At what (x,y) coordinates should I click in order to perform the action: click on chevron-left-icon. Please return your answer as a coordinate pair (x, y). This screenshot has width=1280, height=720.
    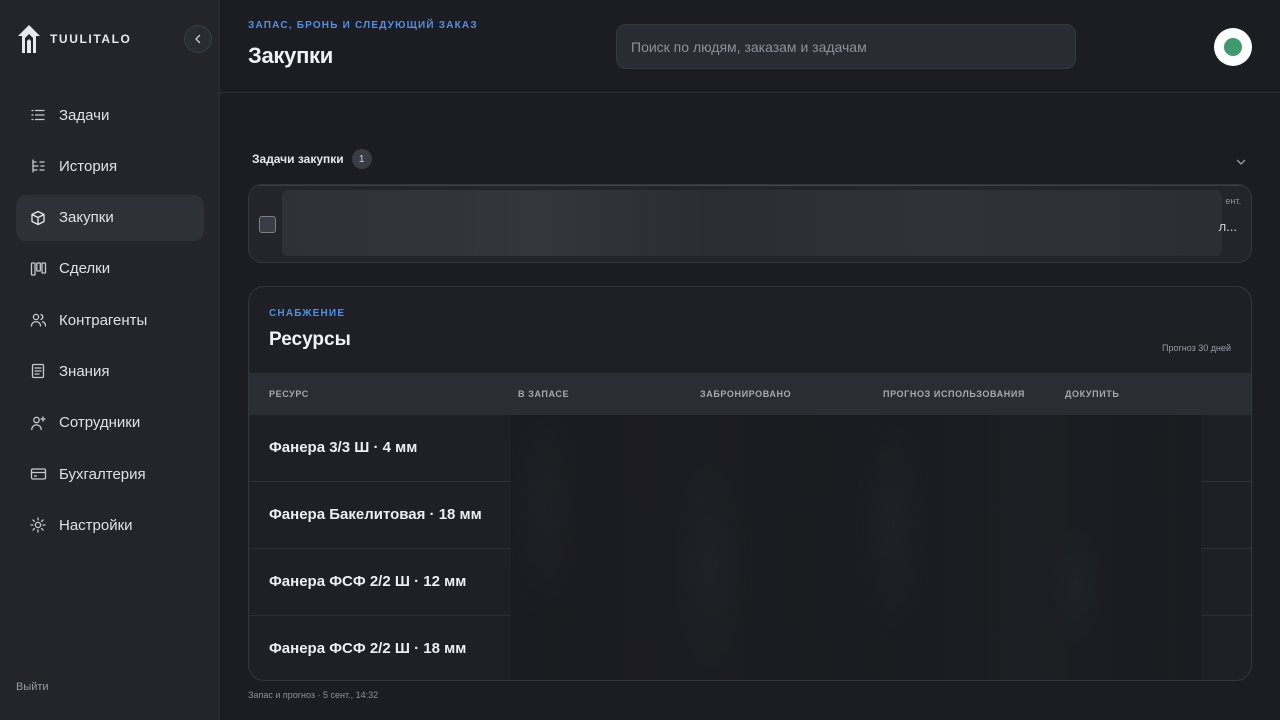
    Looking at the image, I should click on (198, 39).